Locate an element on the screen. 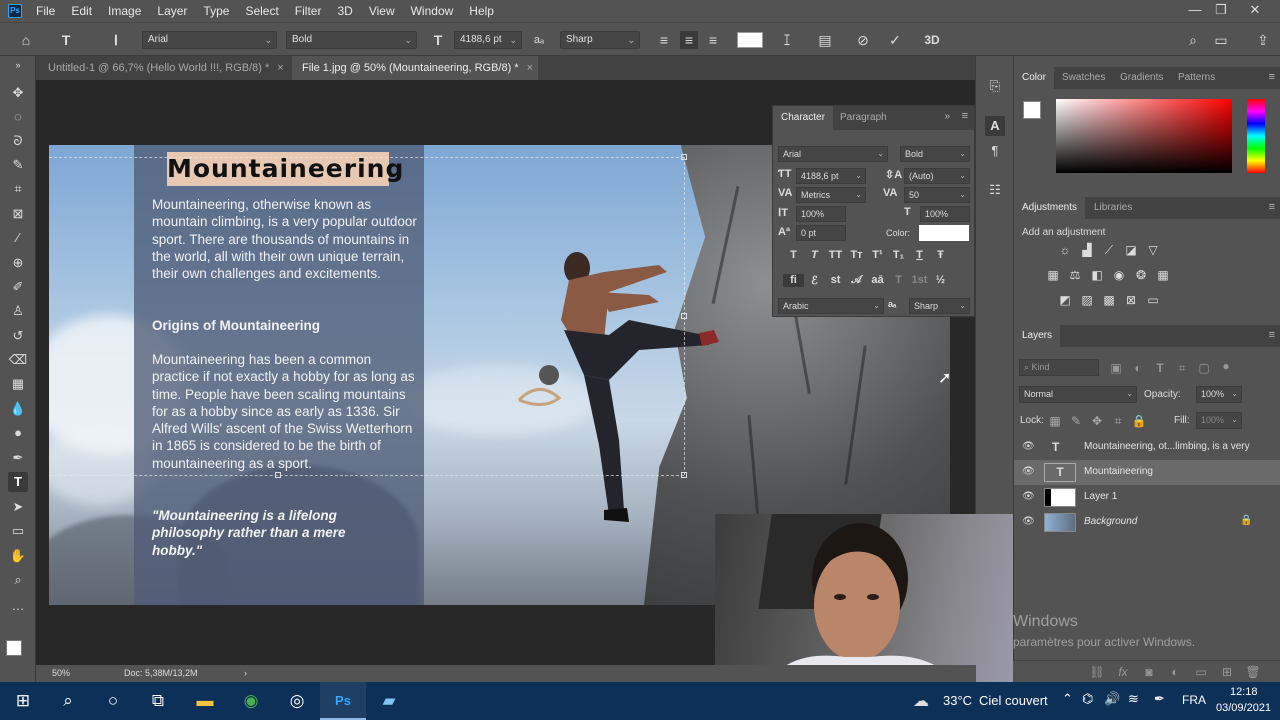  weather-icon: ☁ is located at coordinates (921, 701).